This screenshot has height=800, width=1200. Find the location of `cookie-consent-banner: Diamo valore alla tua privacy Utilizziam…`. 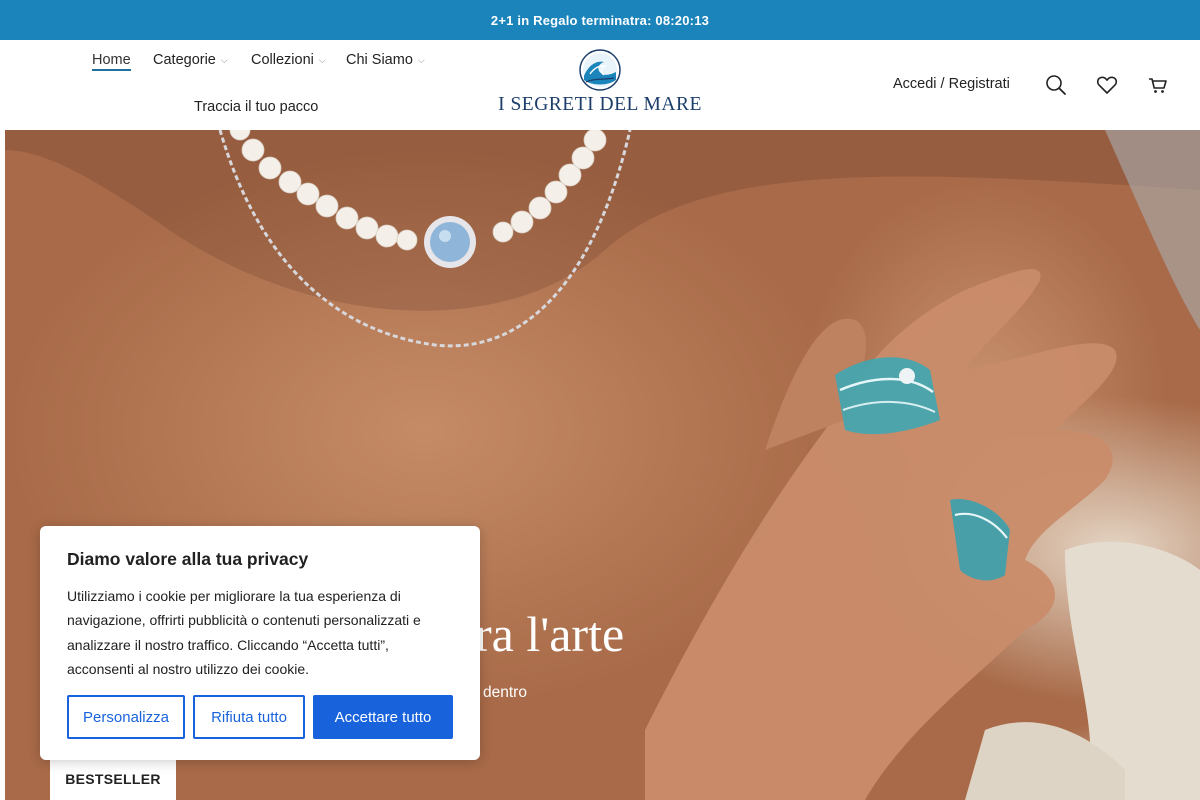

cookie-consent-banner: Diamo valore alla tua privacy Utilizziam… is located at coordinates (260, 643).